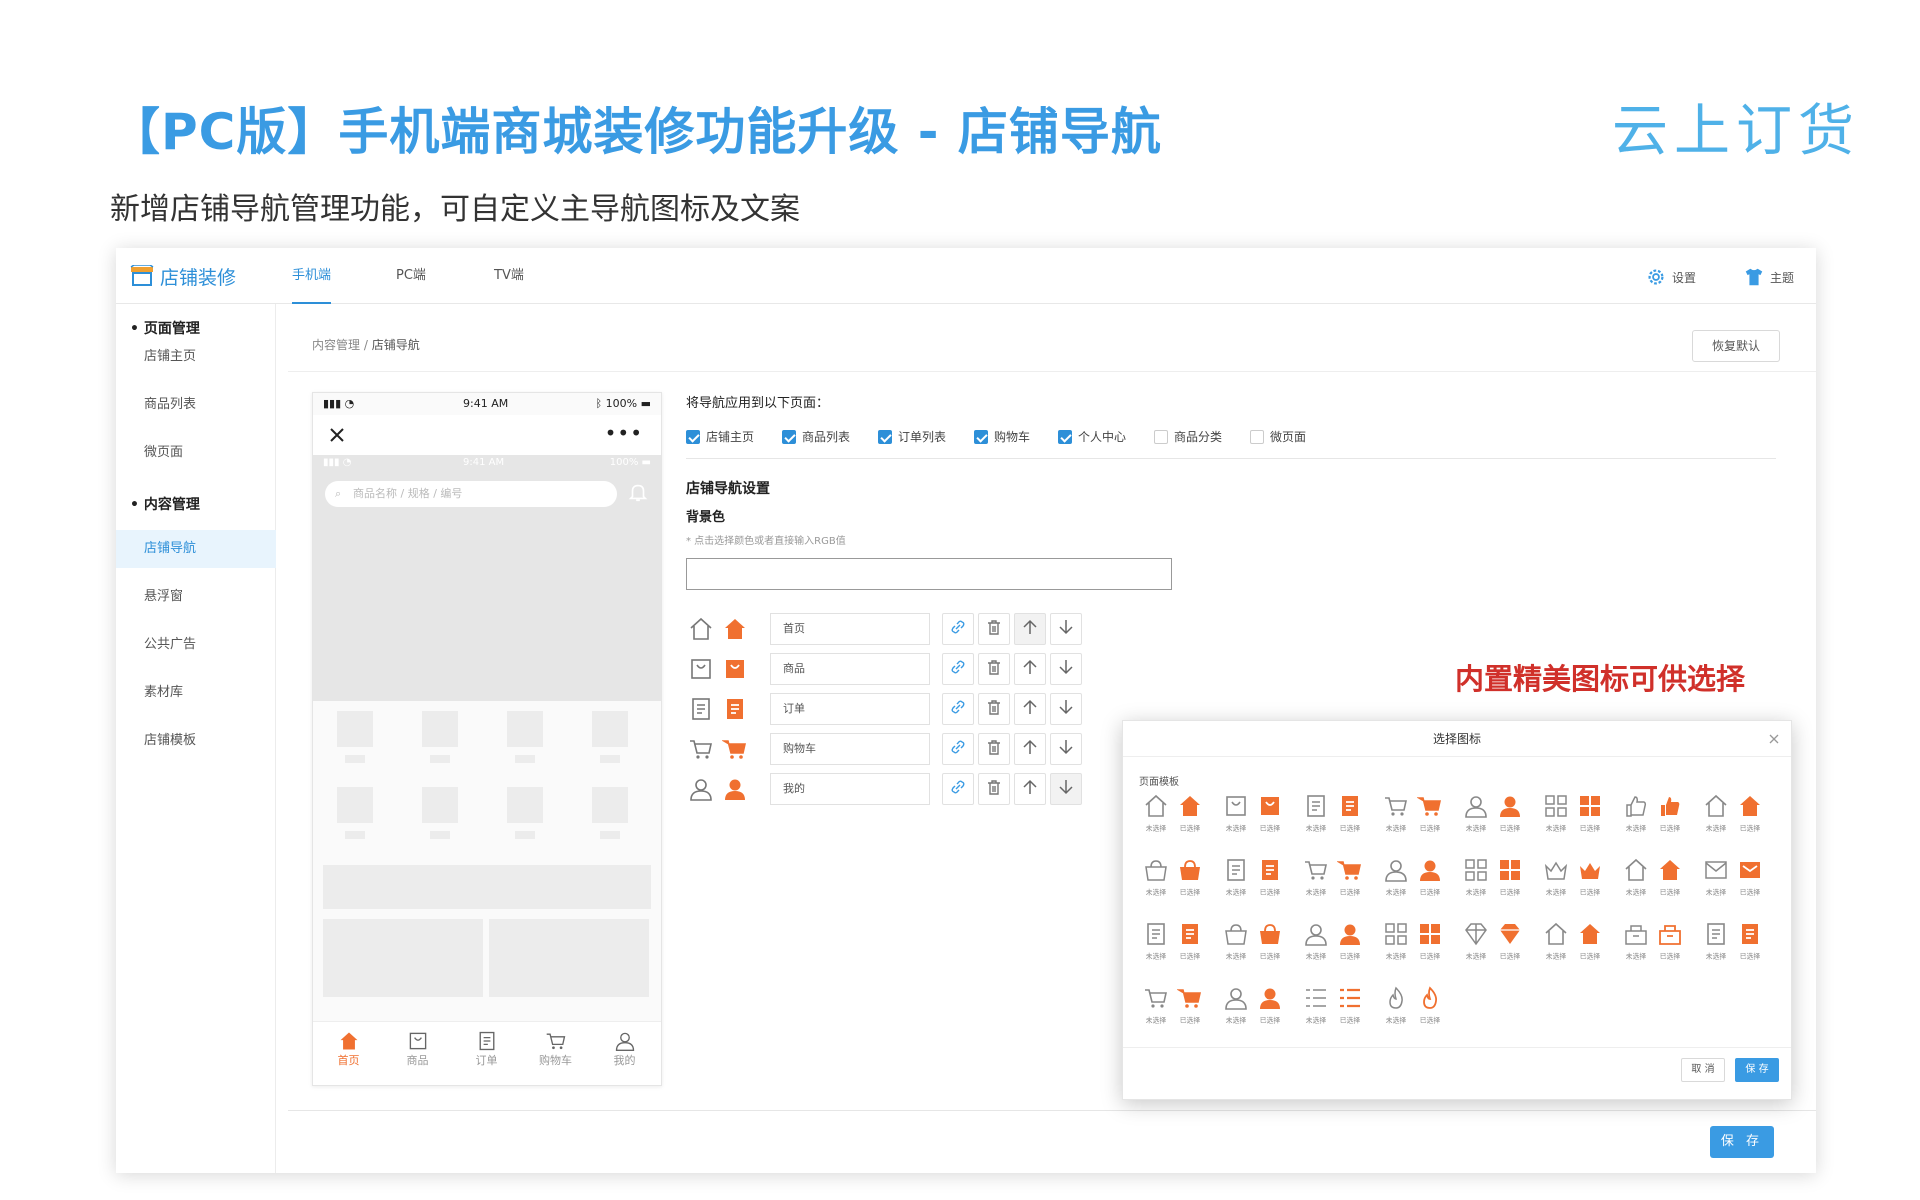  Describe the element at coordinates (624, 1049) in the screenshot. I see `phone-tab-mine: 我的` at that location.